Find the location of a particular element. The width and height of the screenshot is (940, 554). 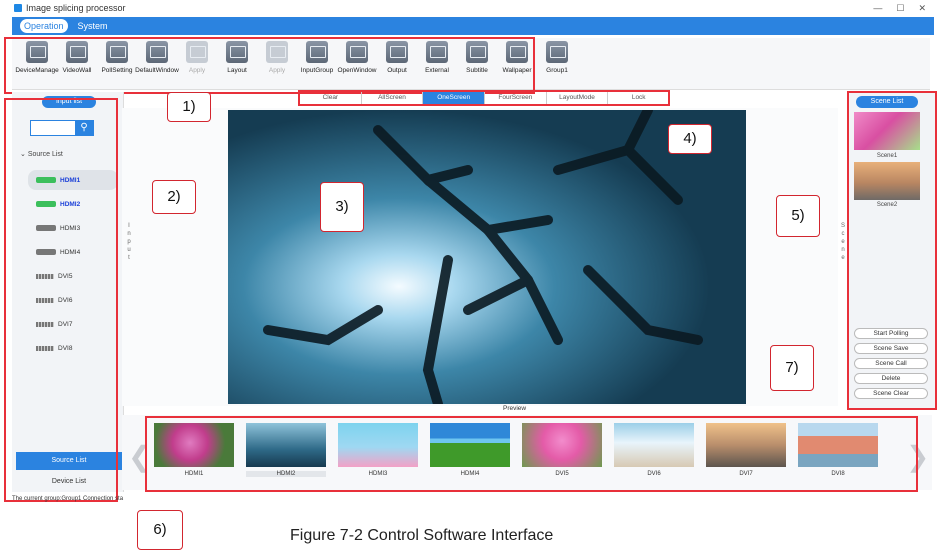

source-item-label: DVI5 is located at coordinates (65, 276).